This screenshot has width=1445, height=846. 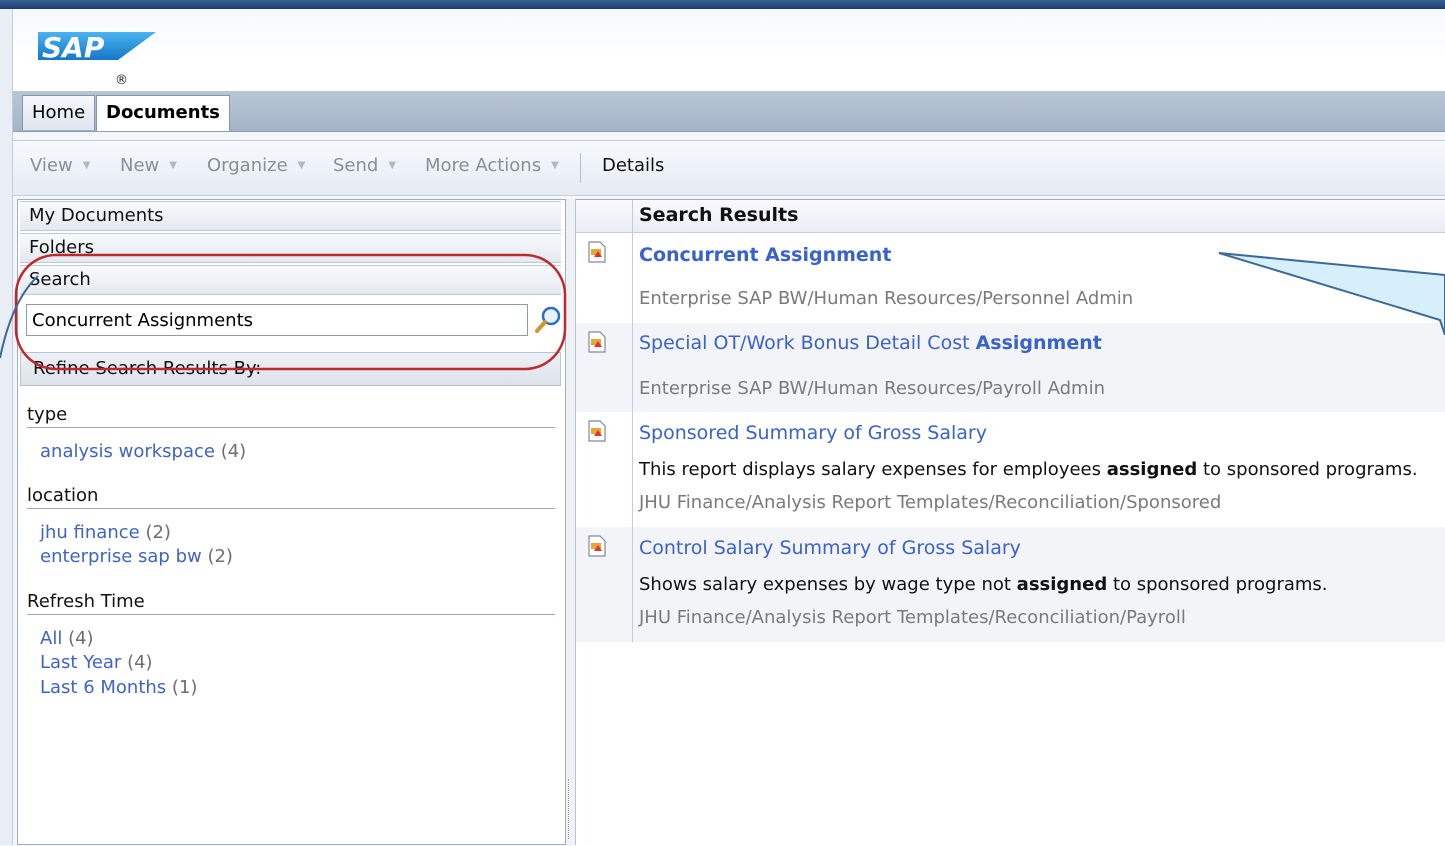 I want to click on facet-item-label: Last Year, so click(x=81, y=662).